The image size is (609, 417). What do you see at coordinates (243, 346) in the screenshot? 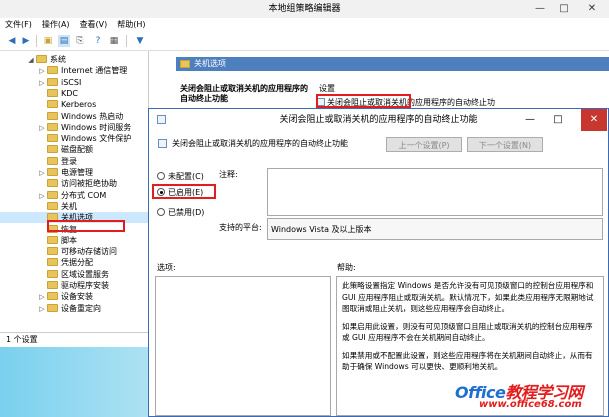
I see `options-panel` at bounding box center [243, 346].